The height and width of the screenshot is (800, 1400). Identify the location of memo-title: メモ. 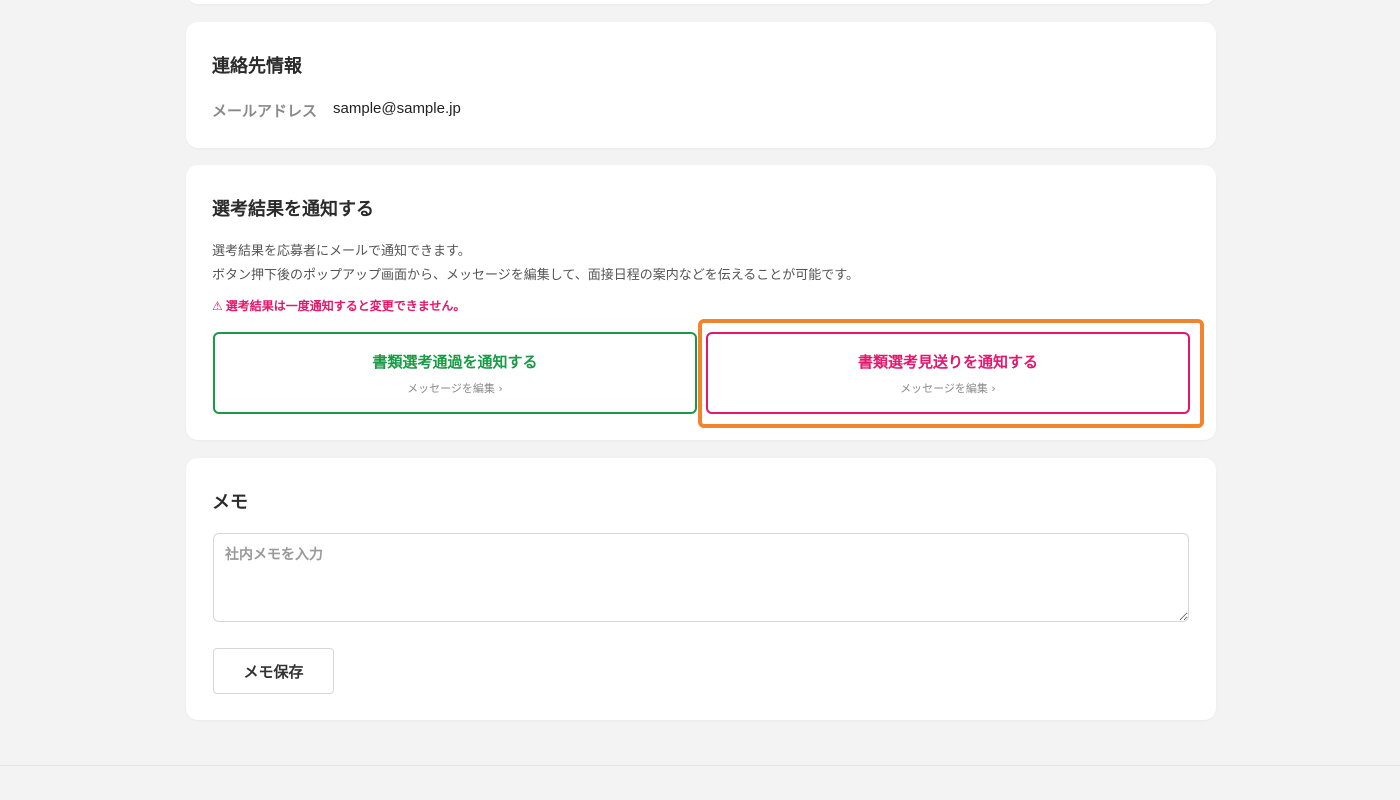
(230, 502).